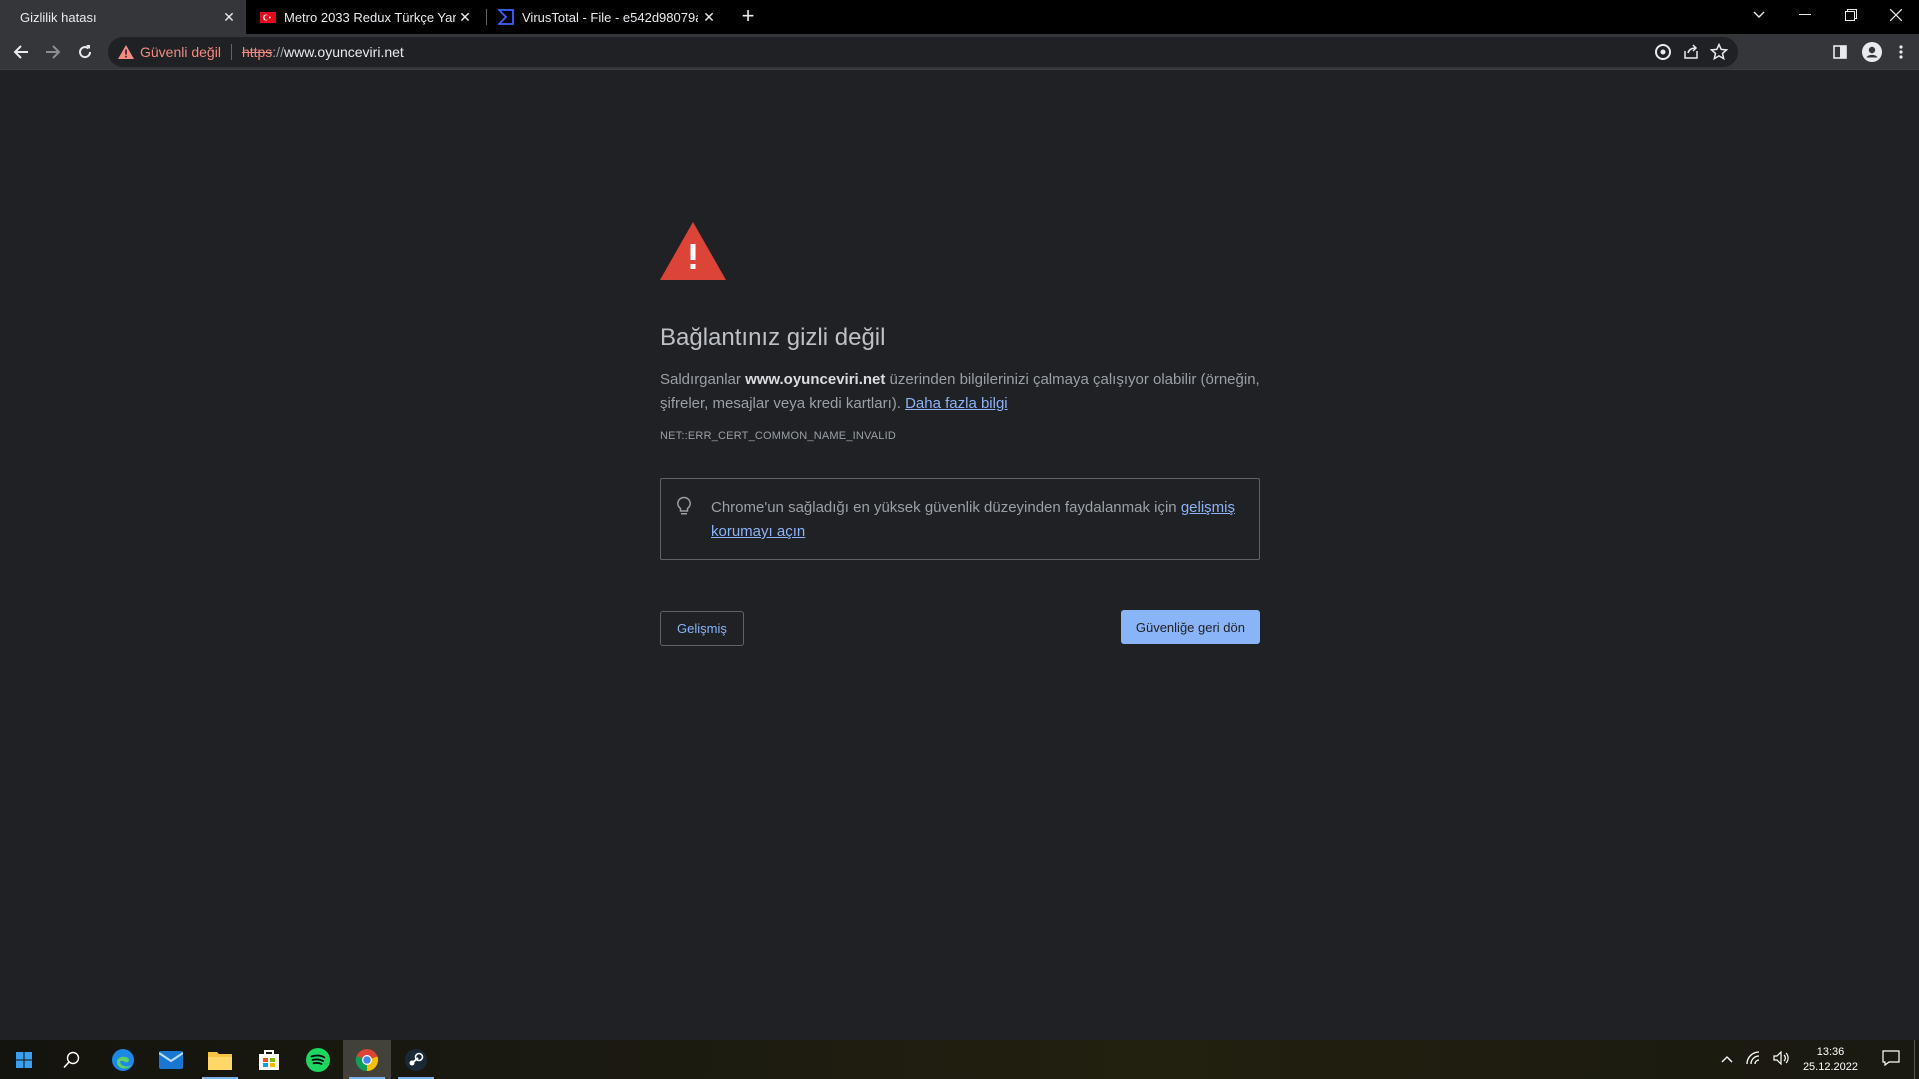 The image size is (1919, 1079). What do you see at coordinates (778, 436) in the screenshot?
I see `error-code: NET::ERR_CERT_COMMON_NAME_INVALID` at bounding box center [778, 436].